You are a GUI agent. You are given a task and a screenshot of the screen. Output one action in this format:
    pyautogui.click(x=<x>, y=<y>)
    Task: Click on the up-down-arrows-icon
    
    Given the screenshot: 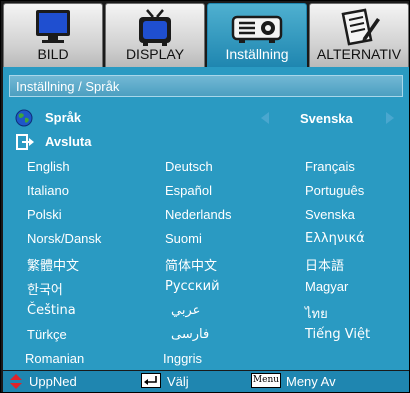 What is the action you would take?
    pyautogui.click(x=16, y=383)
    